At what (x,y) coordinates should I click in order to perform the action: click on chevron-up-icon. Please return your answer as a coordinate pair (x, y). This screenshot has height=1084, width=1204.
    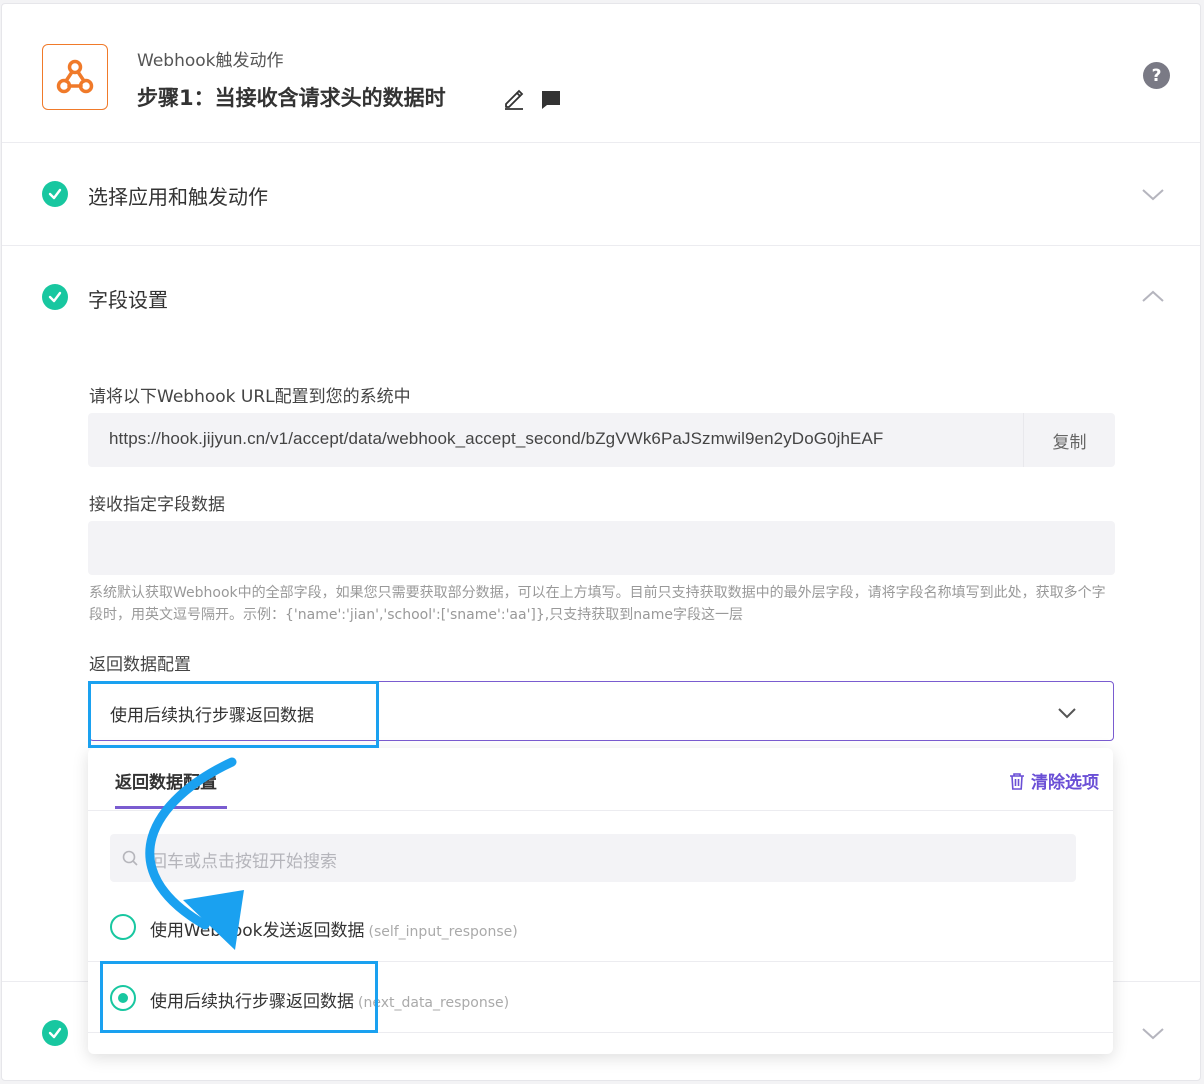
    Looking at the image, I should click on (1153, 297).